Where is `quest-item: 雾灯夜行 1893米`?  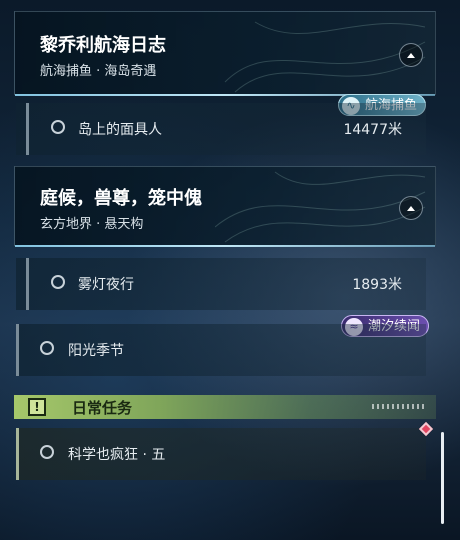
quest-item: 雾灯夜行 1893米 is located at coordinates (221, 284).